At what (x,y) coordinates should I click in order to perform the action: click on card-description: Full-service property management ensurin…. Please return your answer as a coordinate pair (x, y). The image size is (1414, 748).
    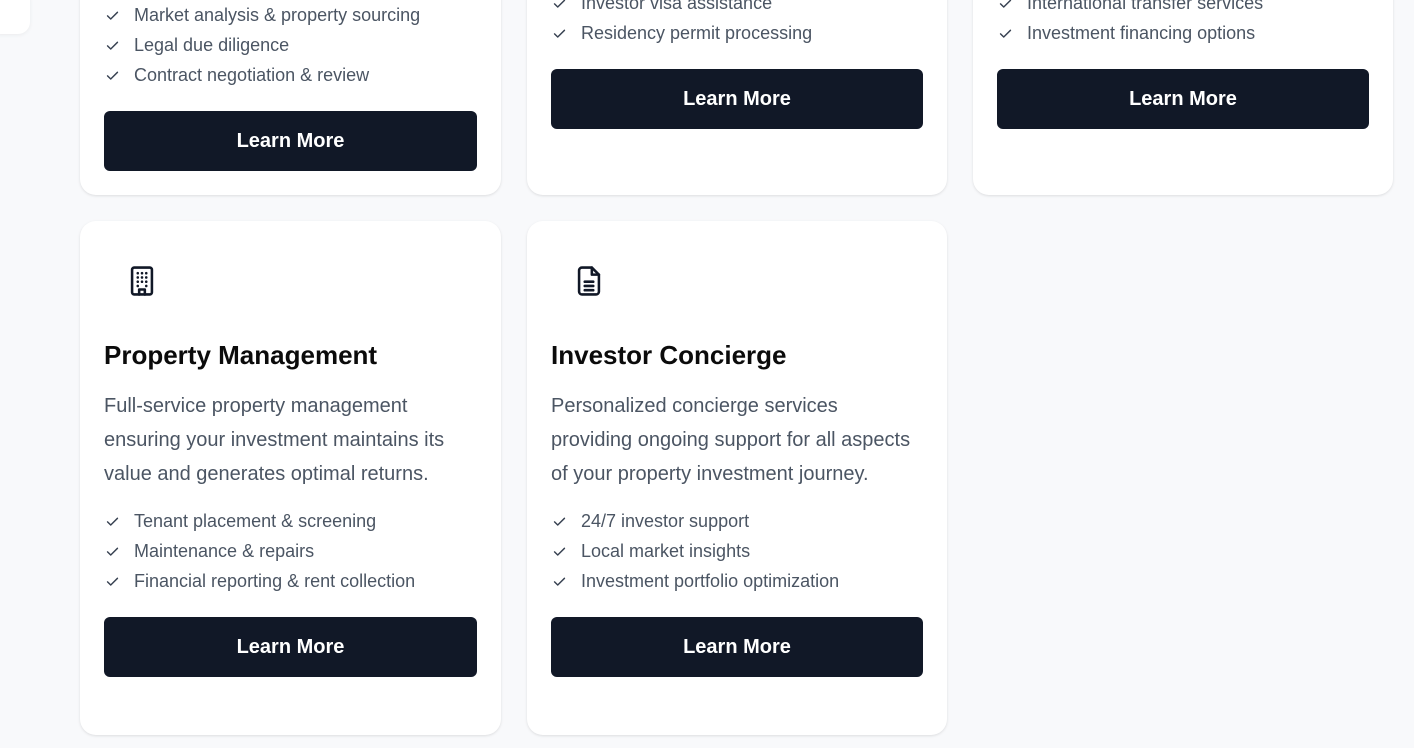
    Looking at the image, I should click on (274, 440).